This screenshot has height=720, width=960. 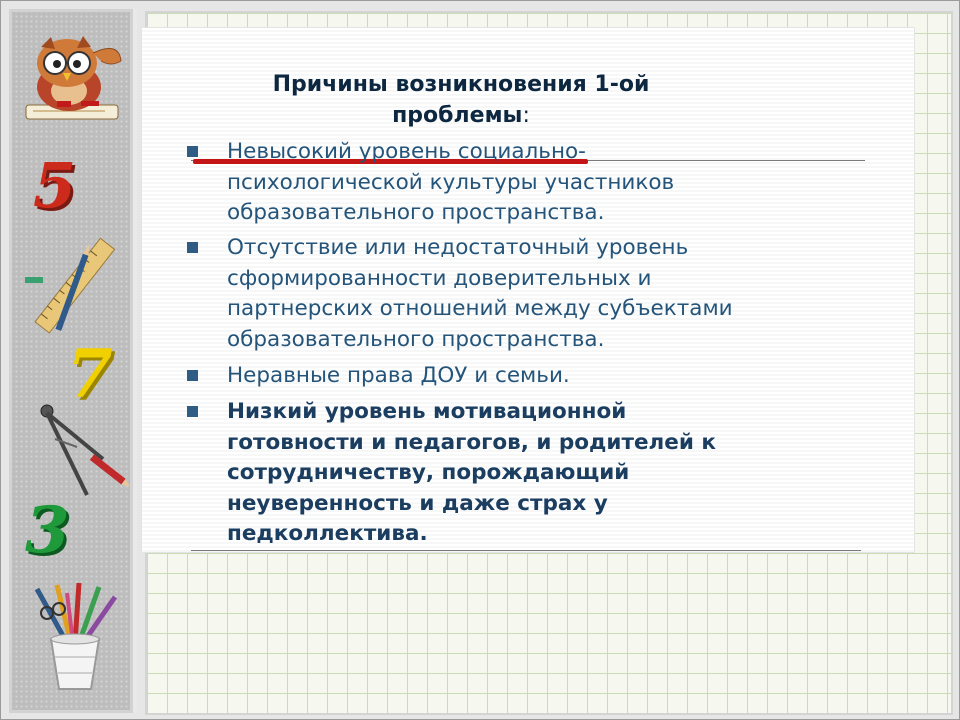 I want to click on owl-icon, so click(x=73, y=78).